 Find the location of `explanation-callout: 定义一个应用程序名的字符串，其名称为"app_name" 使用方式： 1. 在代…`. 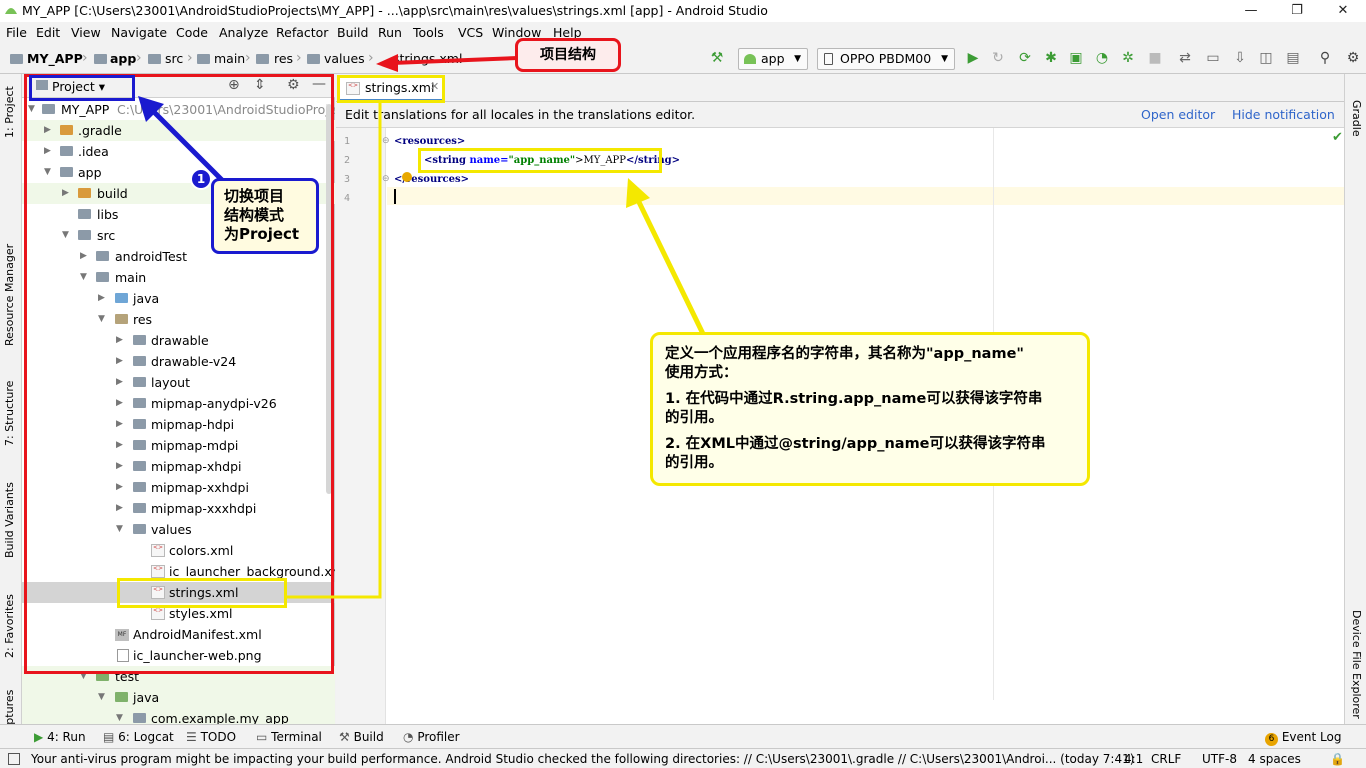

explanation-callout: 定义一个应用程序名的字符串，其名称为"app_name" 使用方式： 1. 在代… is located at coordinates (870, 409).